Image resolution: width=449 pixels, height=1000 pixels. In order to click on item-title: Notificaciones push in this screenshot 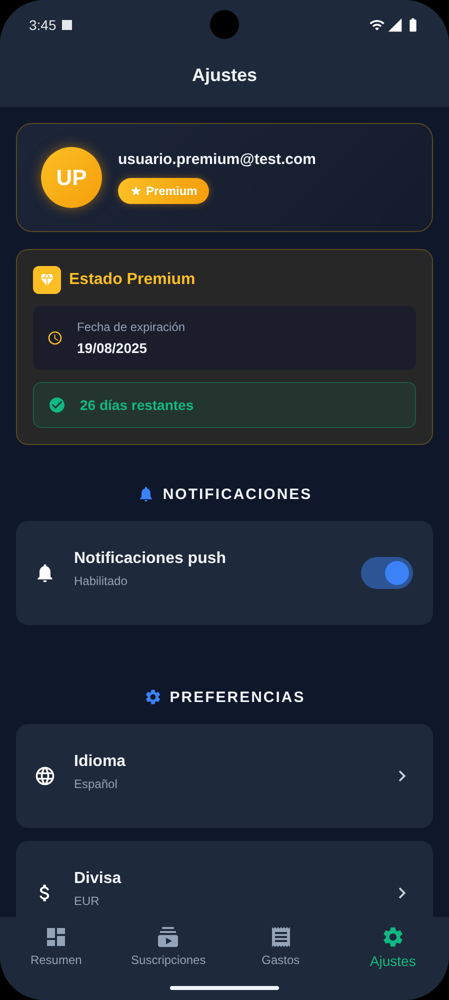, I will do `click(151, 559)`.